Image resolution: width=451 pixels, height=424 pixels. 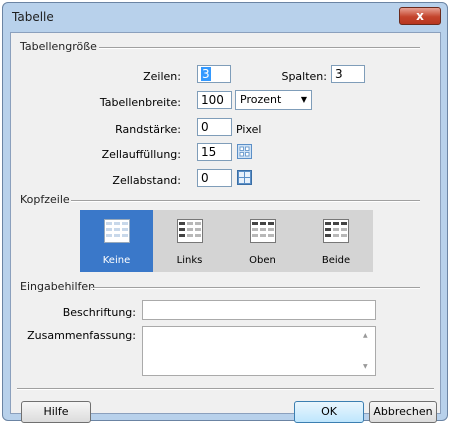 I want to click on randstaerke-unit-label: Pixel, so click(x=249, y=129).